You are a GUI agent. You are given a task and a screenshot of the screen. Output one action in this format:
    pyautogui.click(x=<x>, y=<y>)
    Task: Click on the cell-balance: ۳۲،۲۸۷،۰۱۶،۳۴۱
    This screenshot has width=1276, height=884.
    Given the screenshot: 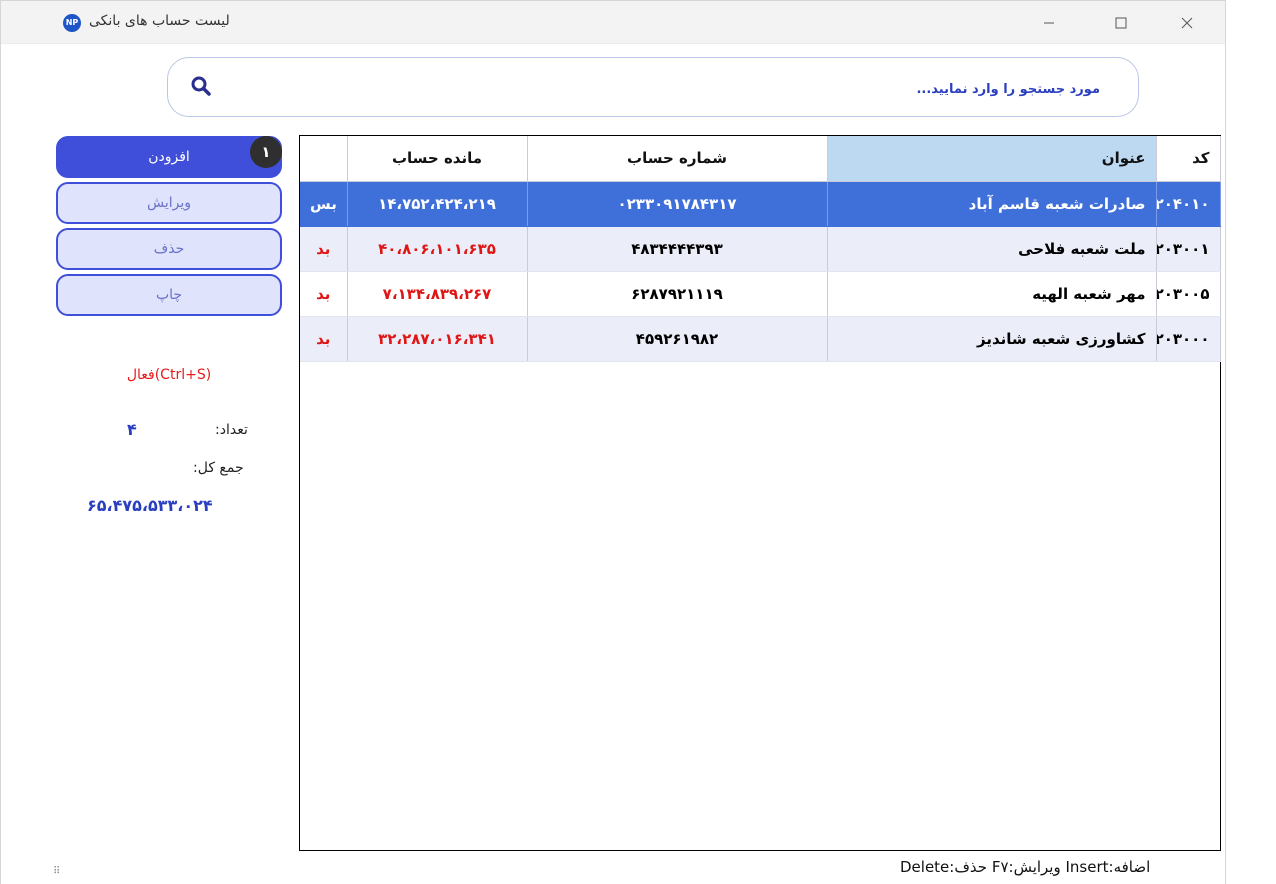 What is the action you would take?
    pyautogui.click(x=437, y=339)
    